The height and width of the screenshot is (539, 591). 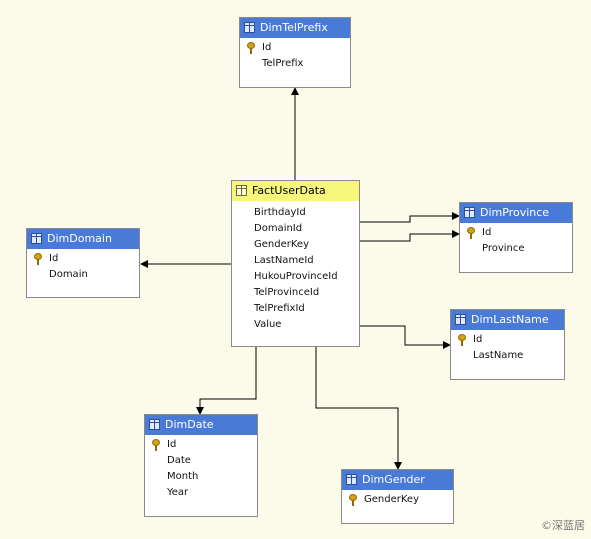 What do you see at coordinates (283, 63) in the screenshot?
I see `column-name: TelPrefix` at bounding box center [283, 63].